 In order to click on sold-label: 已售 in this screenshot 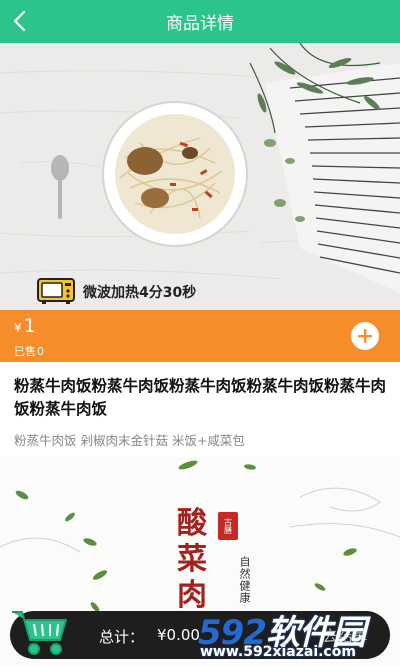, I will do `click(25, 351)`.